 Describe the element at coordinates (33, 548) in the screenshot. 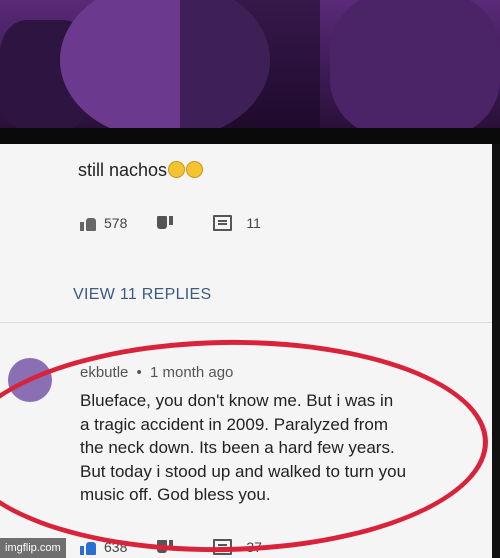

I see `watermark: imgflip.com` at that location.